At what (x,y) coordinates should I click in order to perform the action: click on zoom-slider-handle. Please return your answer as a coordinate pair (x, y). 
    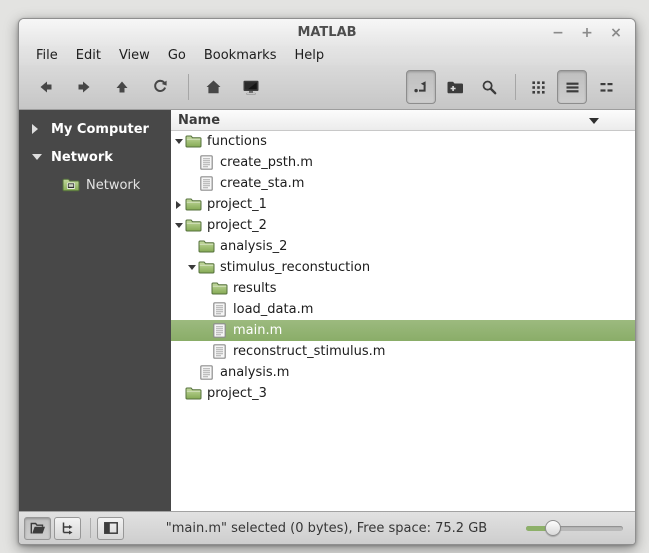
    Looking at the image, I should click on (553, 528).